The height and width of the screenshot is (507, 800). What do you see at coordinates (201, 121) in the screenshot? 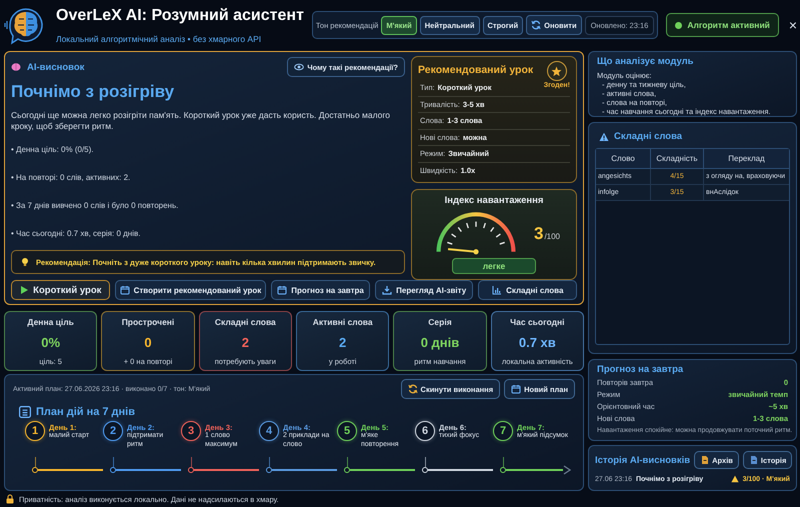
I see `conclusion-text: Сьогодні ще можна легко розігріти пам'ять. Короткий урок уже дасть користь. Достатньо малого кроку, щоб зберегти ритм.` at bounding box center [201, 121].